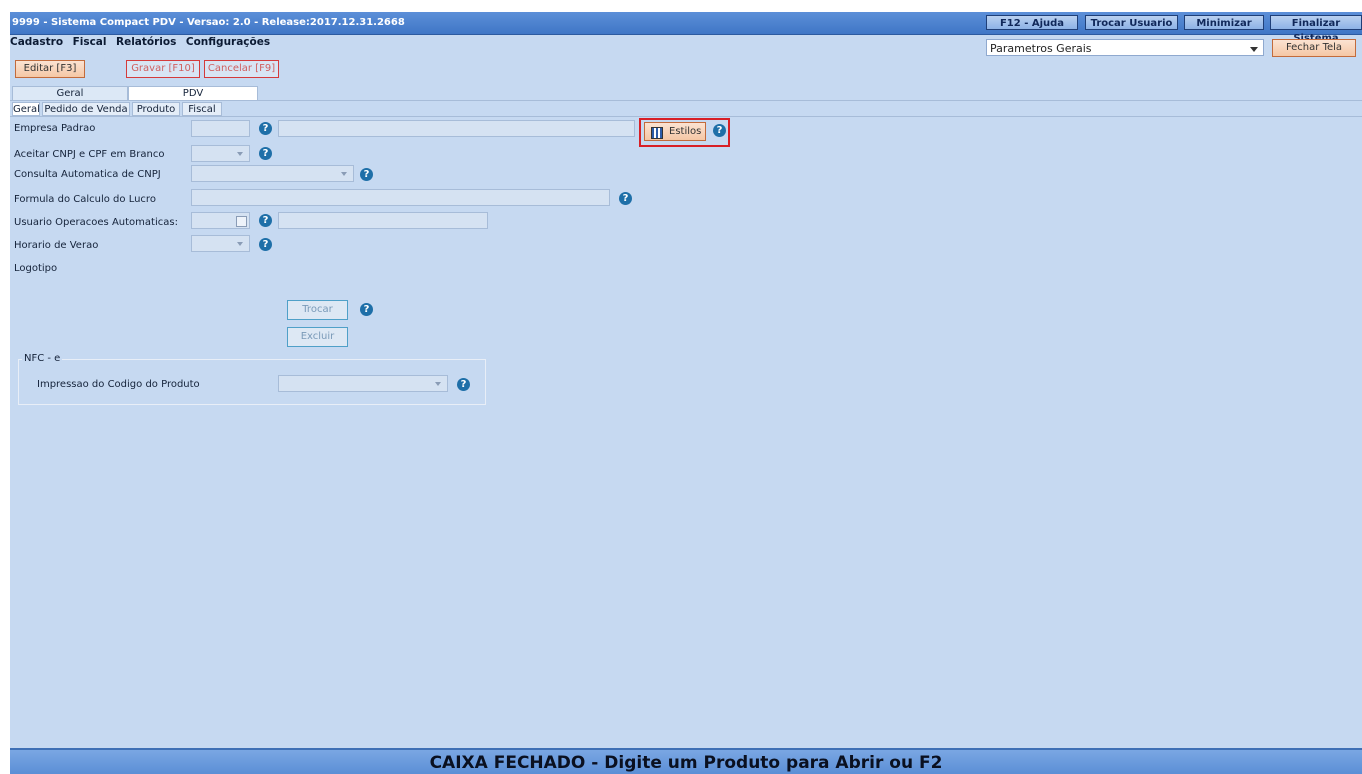 The height and width of the screenshot is (774, 1362). Describe the element at coordinates (685, 131) in the screenshot. I see `estilos-label: Estilos` at that location.